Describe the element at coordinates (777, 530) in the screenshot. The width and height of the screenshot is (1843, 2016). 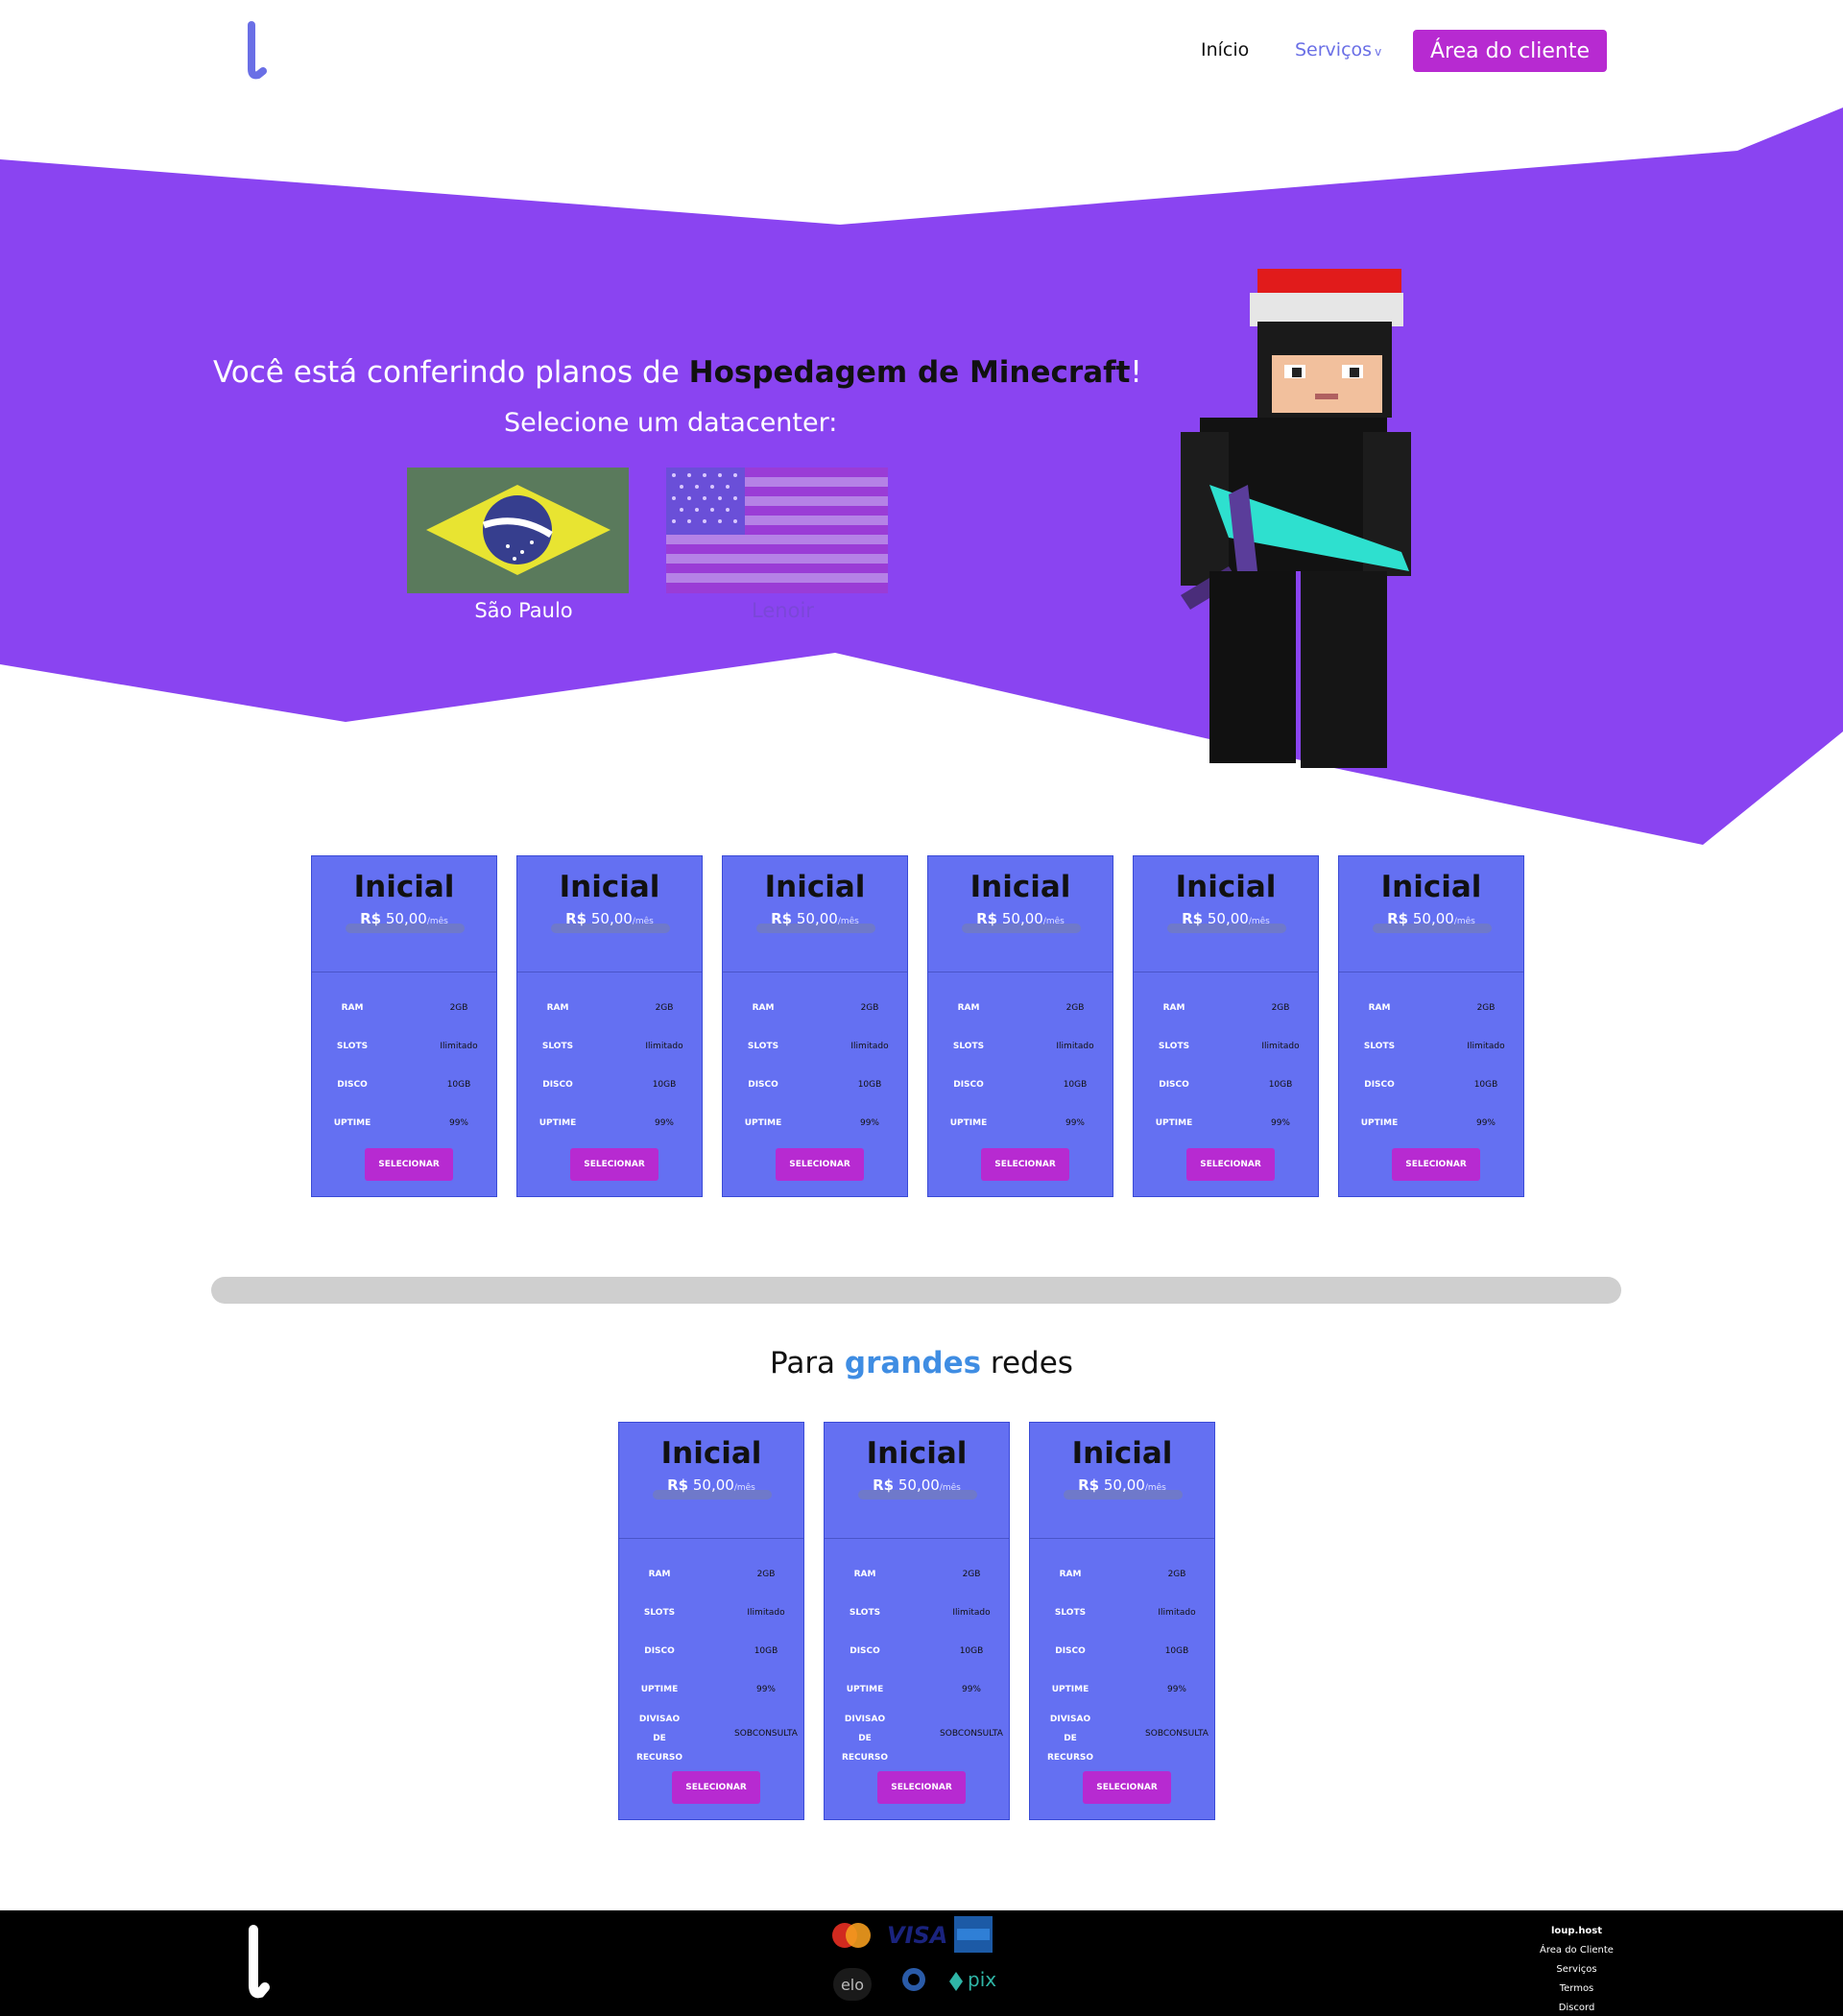
I see `usa-flag-icon` at that location.